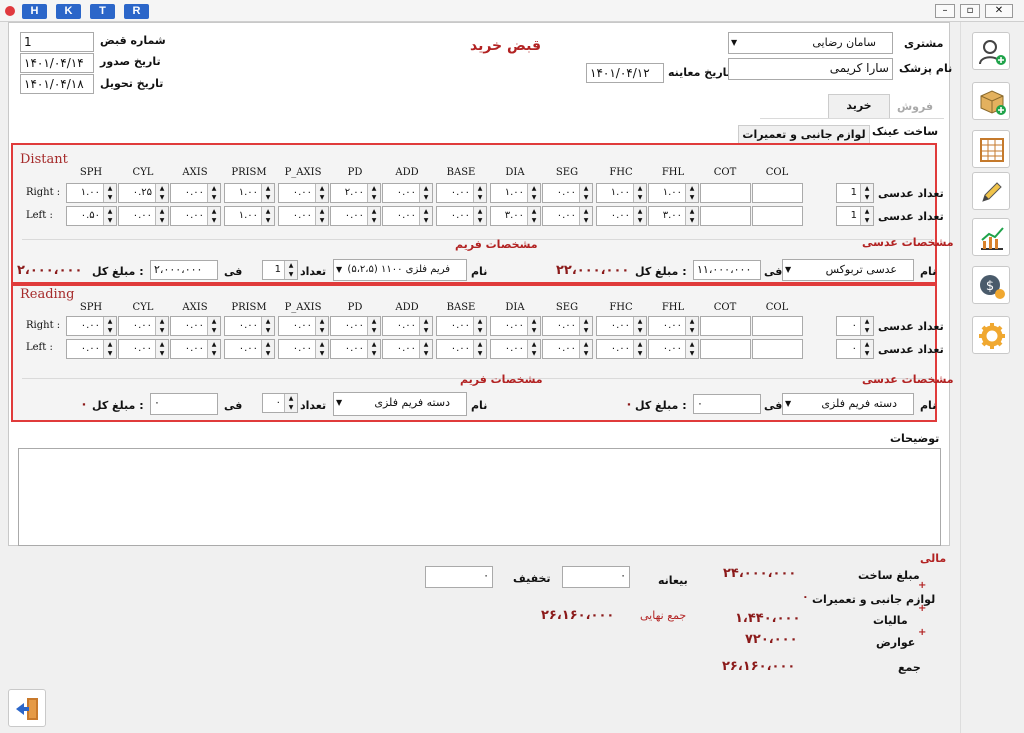 Image resolution: width=1024 pixels, height=733 pixels. What do you see at coordinates (673, 326) in the screenshot?
I see `reading-right-fhl-field: ۰.۰۰ ▲ ▼` at bounding box center [673, 326].